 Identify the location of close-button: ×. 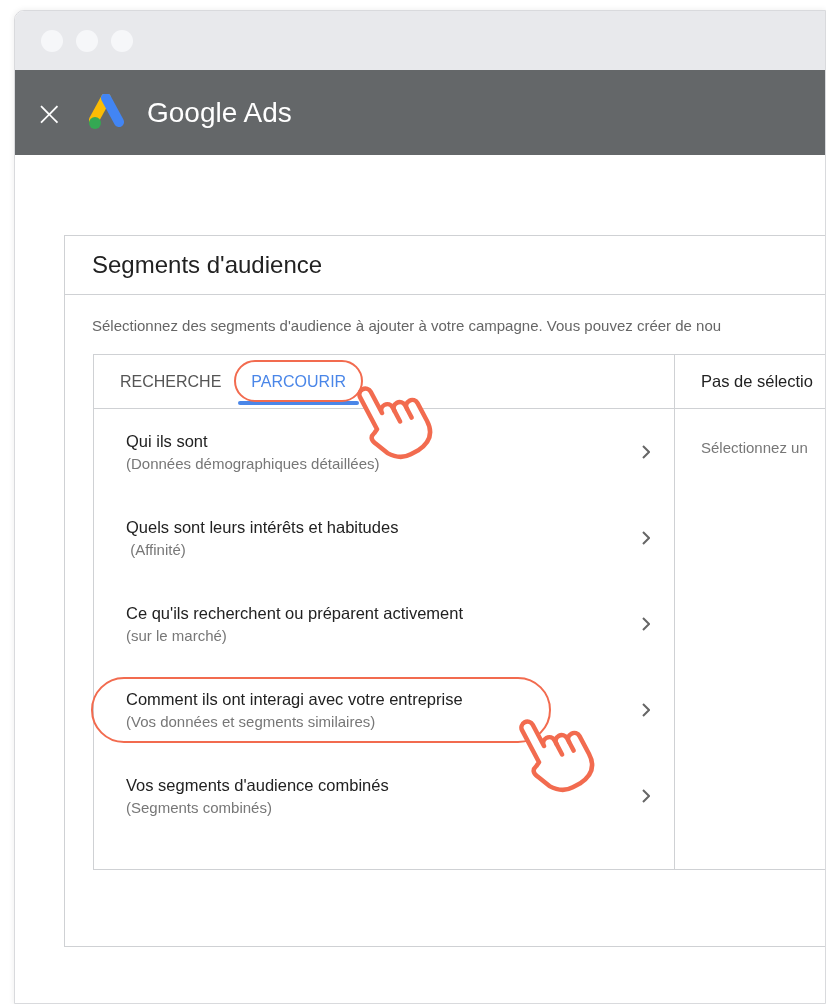
(47, 112).